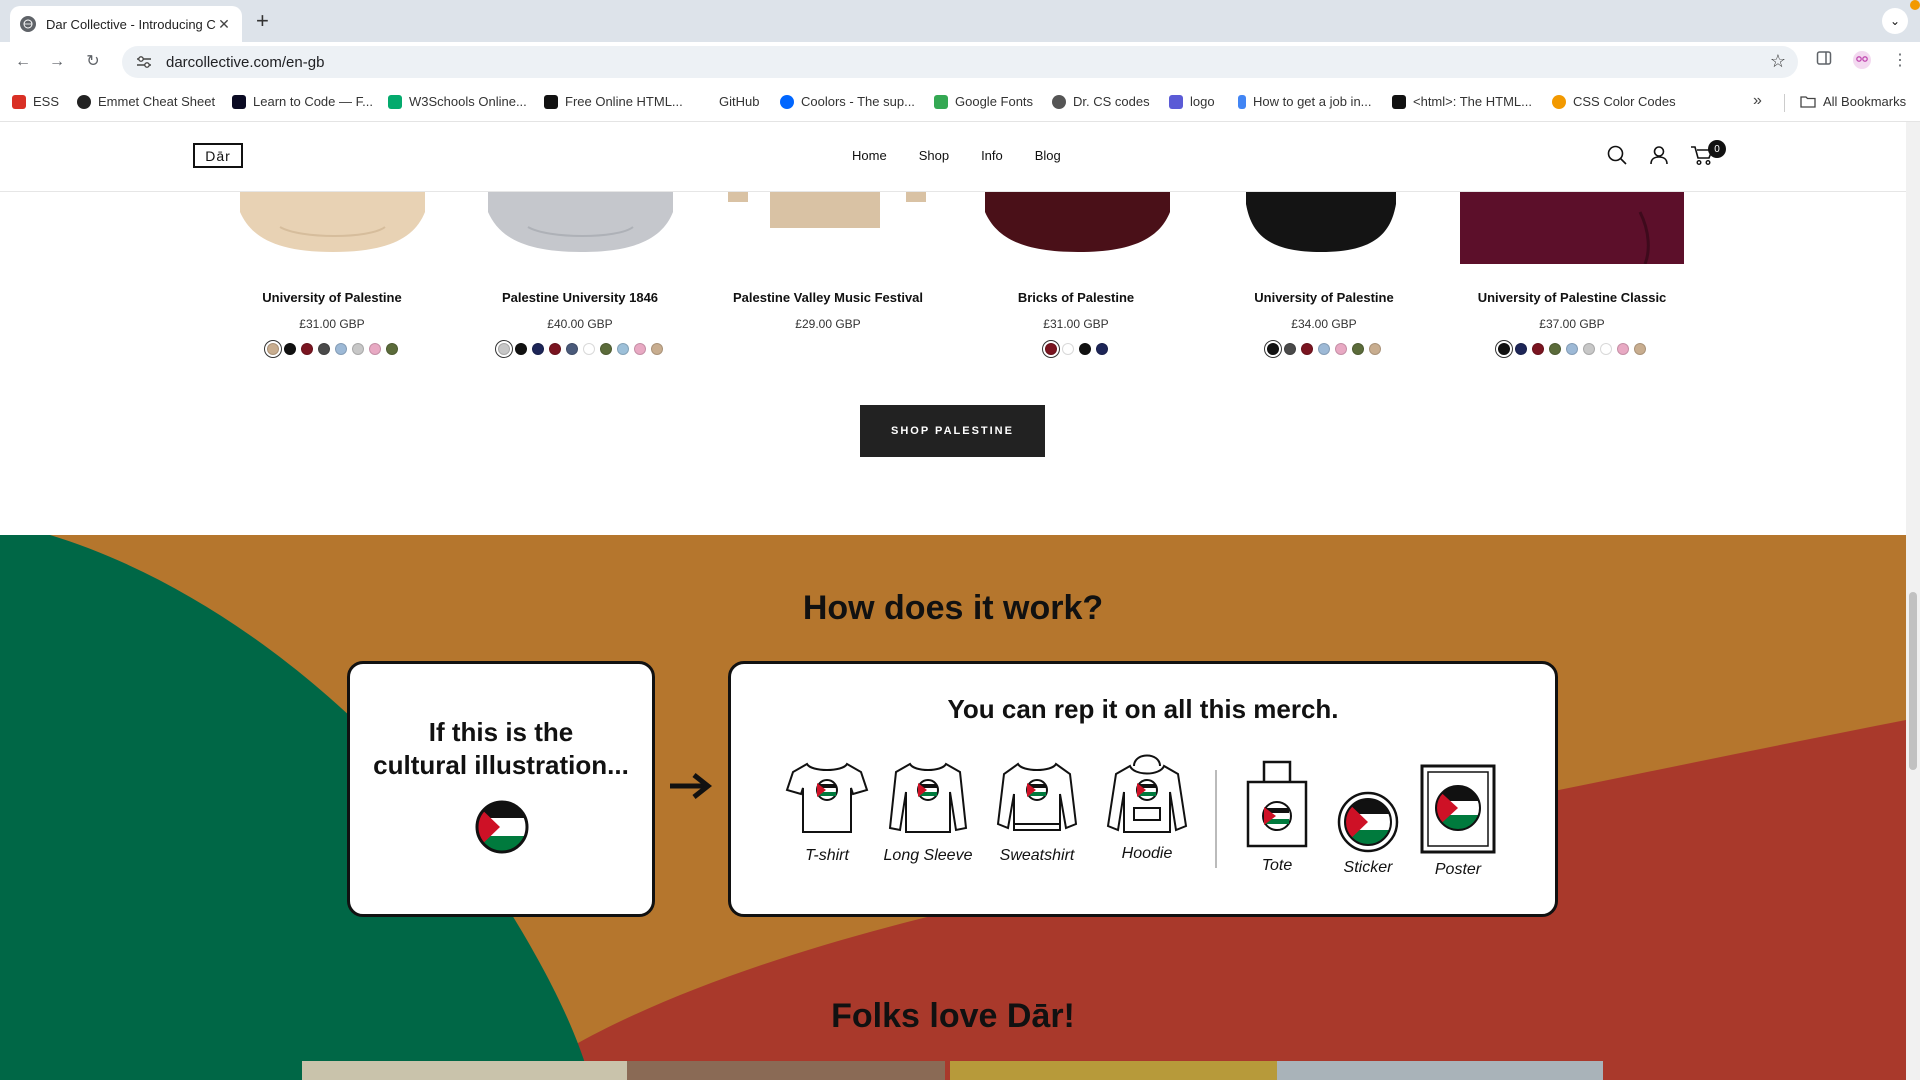 The height and width of the screenshot is (1080, 1920). Describe the element at coordinates (1895, 21) in the screenshot. I see `tab-search-chevron-icon: ⌄` at that location.